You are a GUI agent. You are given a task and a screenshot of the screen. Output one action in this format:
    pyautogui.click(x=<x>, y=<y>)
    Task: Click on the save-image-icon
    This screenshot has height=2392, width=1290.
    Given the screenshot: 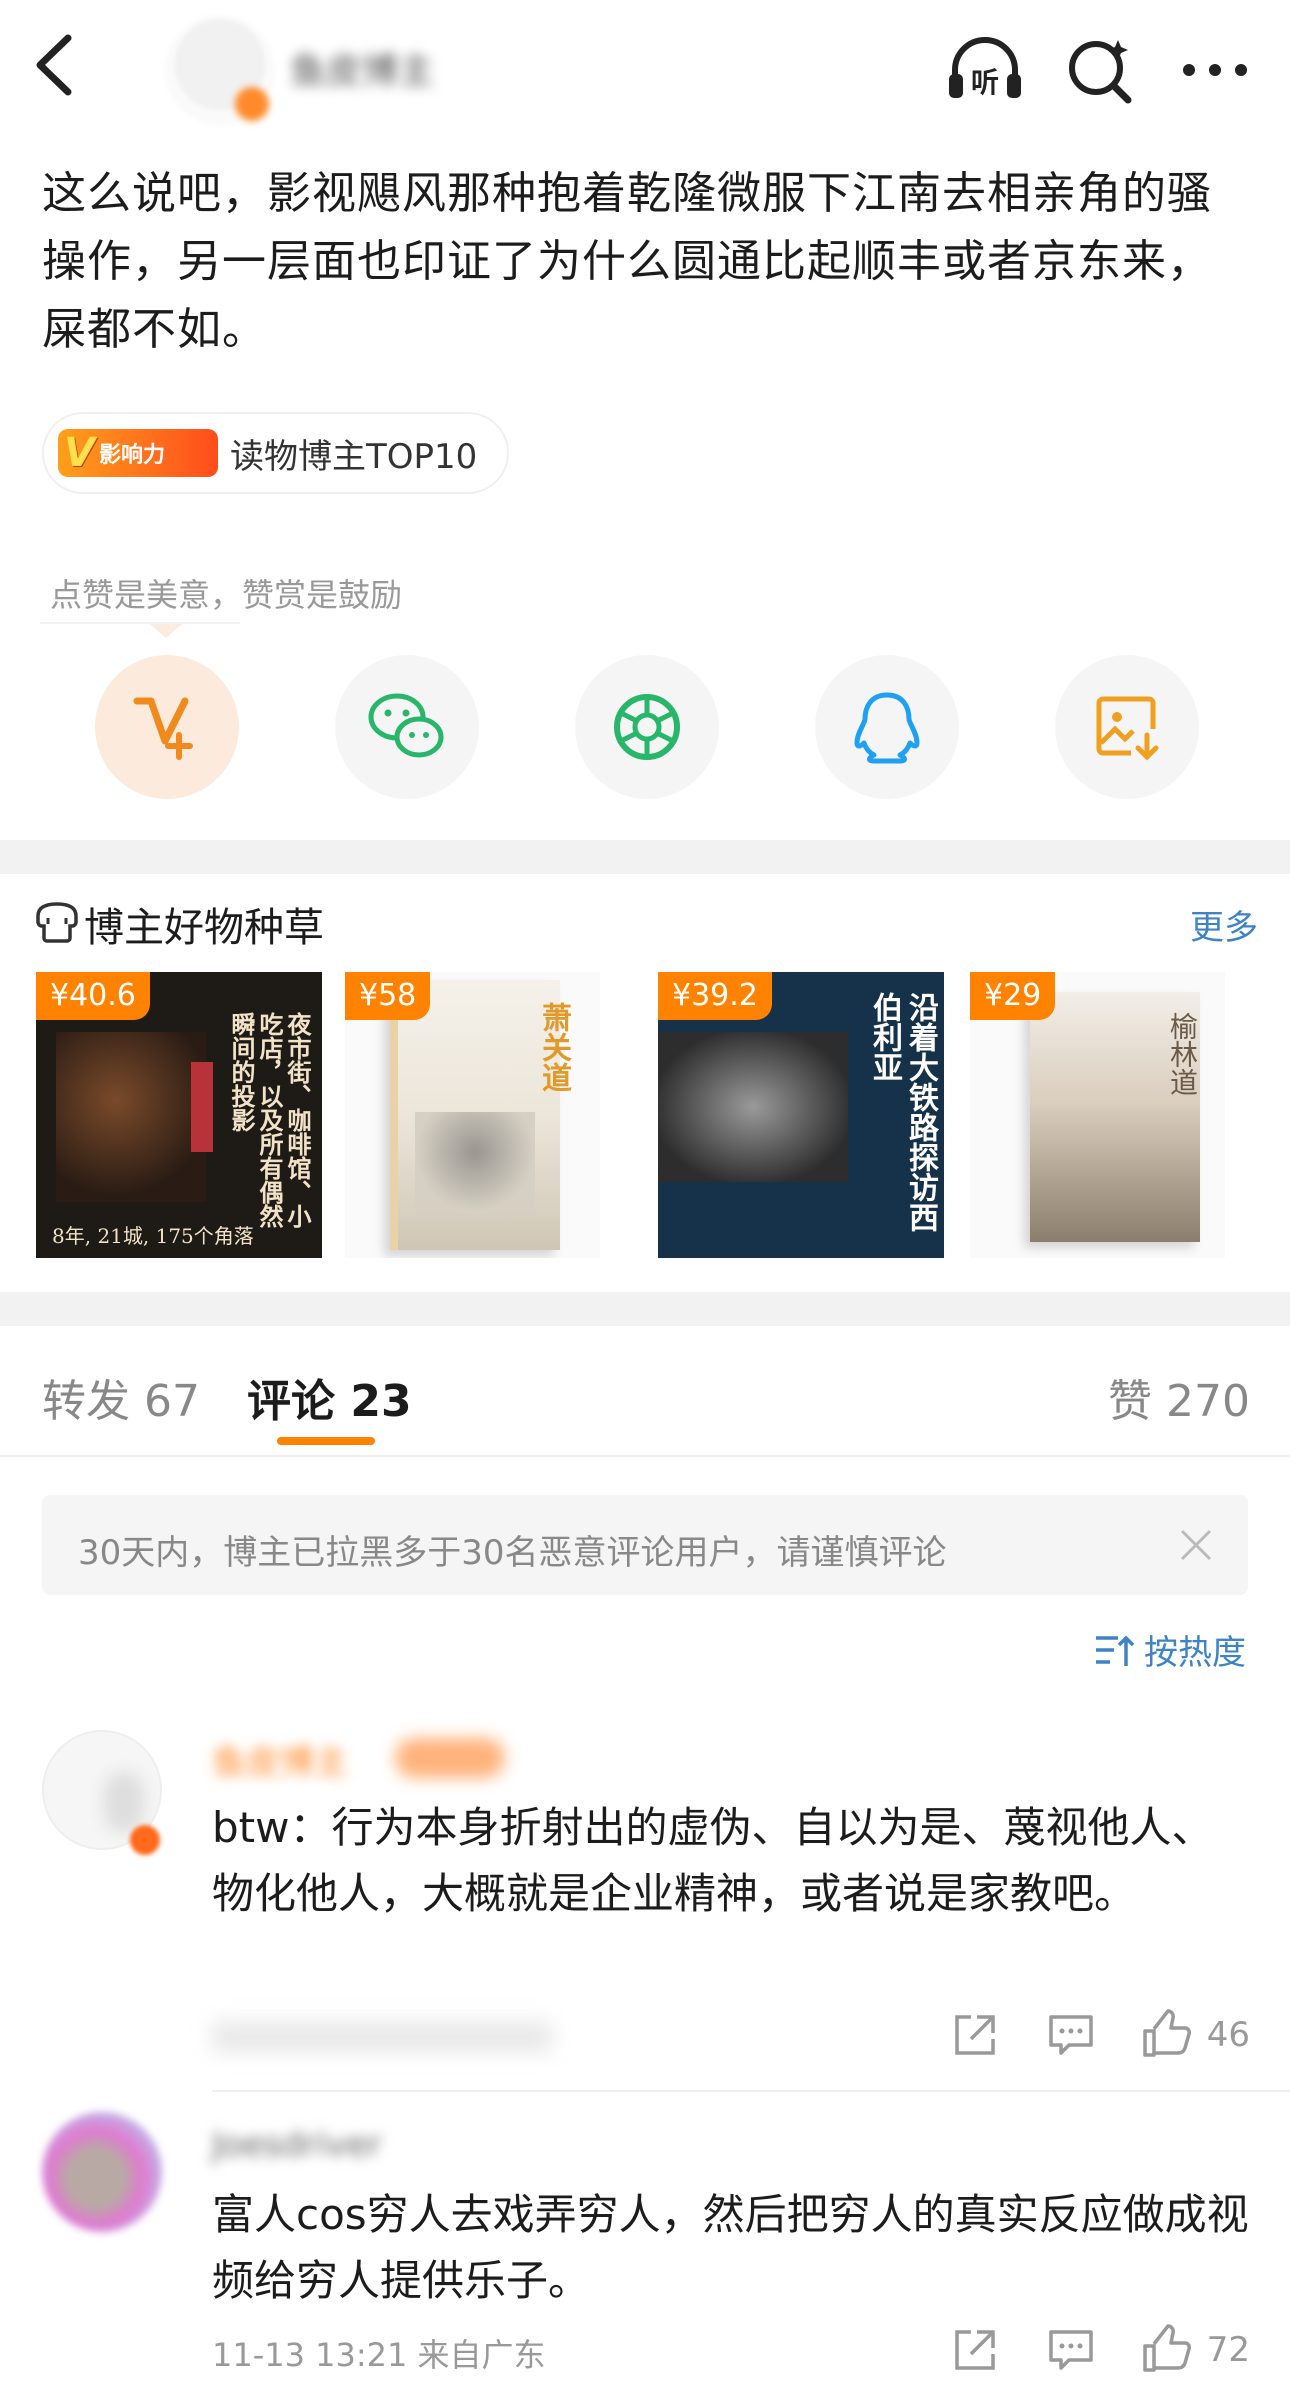 What is the action you would take?
    pyautogui.click(x=1127, y=728)
    